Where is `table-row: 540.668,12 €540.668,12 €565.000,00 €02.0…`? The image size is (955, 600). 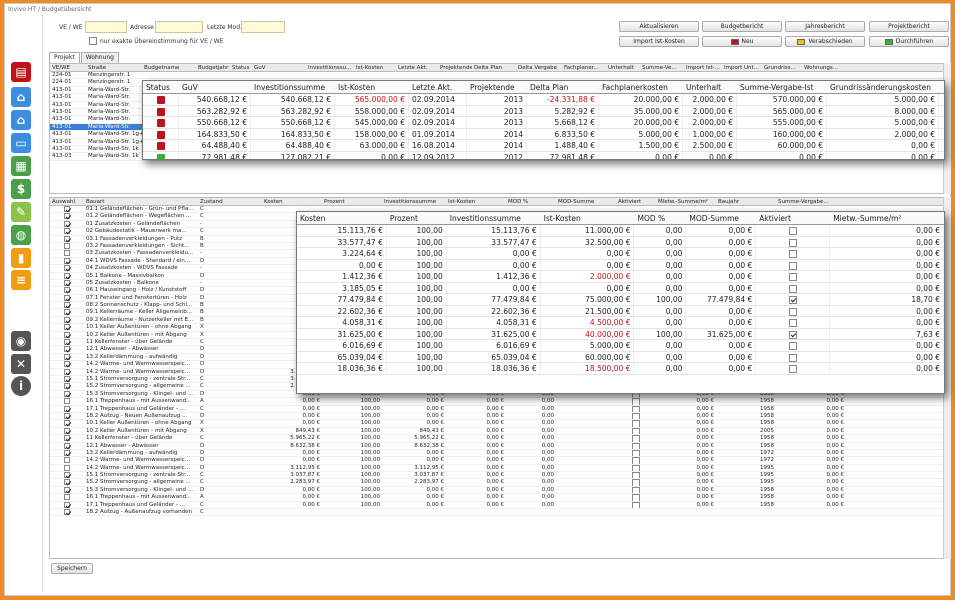
table-row: 540.668,12 €540.668,12 €565.000,00 €02.0… is located at coordinates (543, 100).